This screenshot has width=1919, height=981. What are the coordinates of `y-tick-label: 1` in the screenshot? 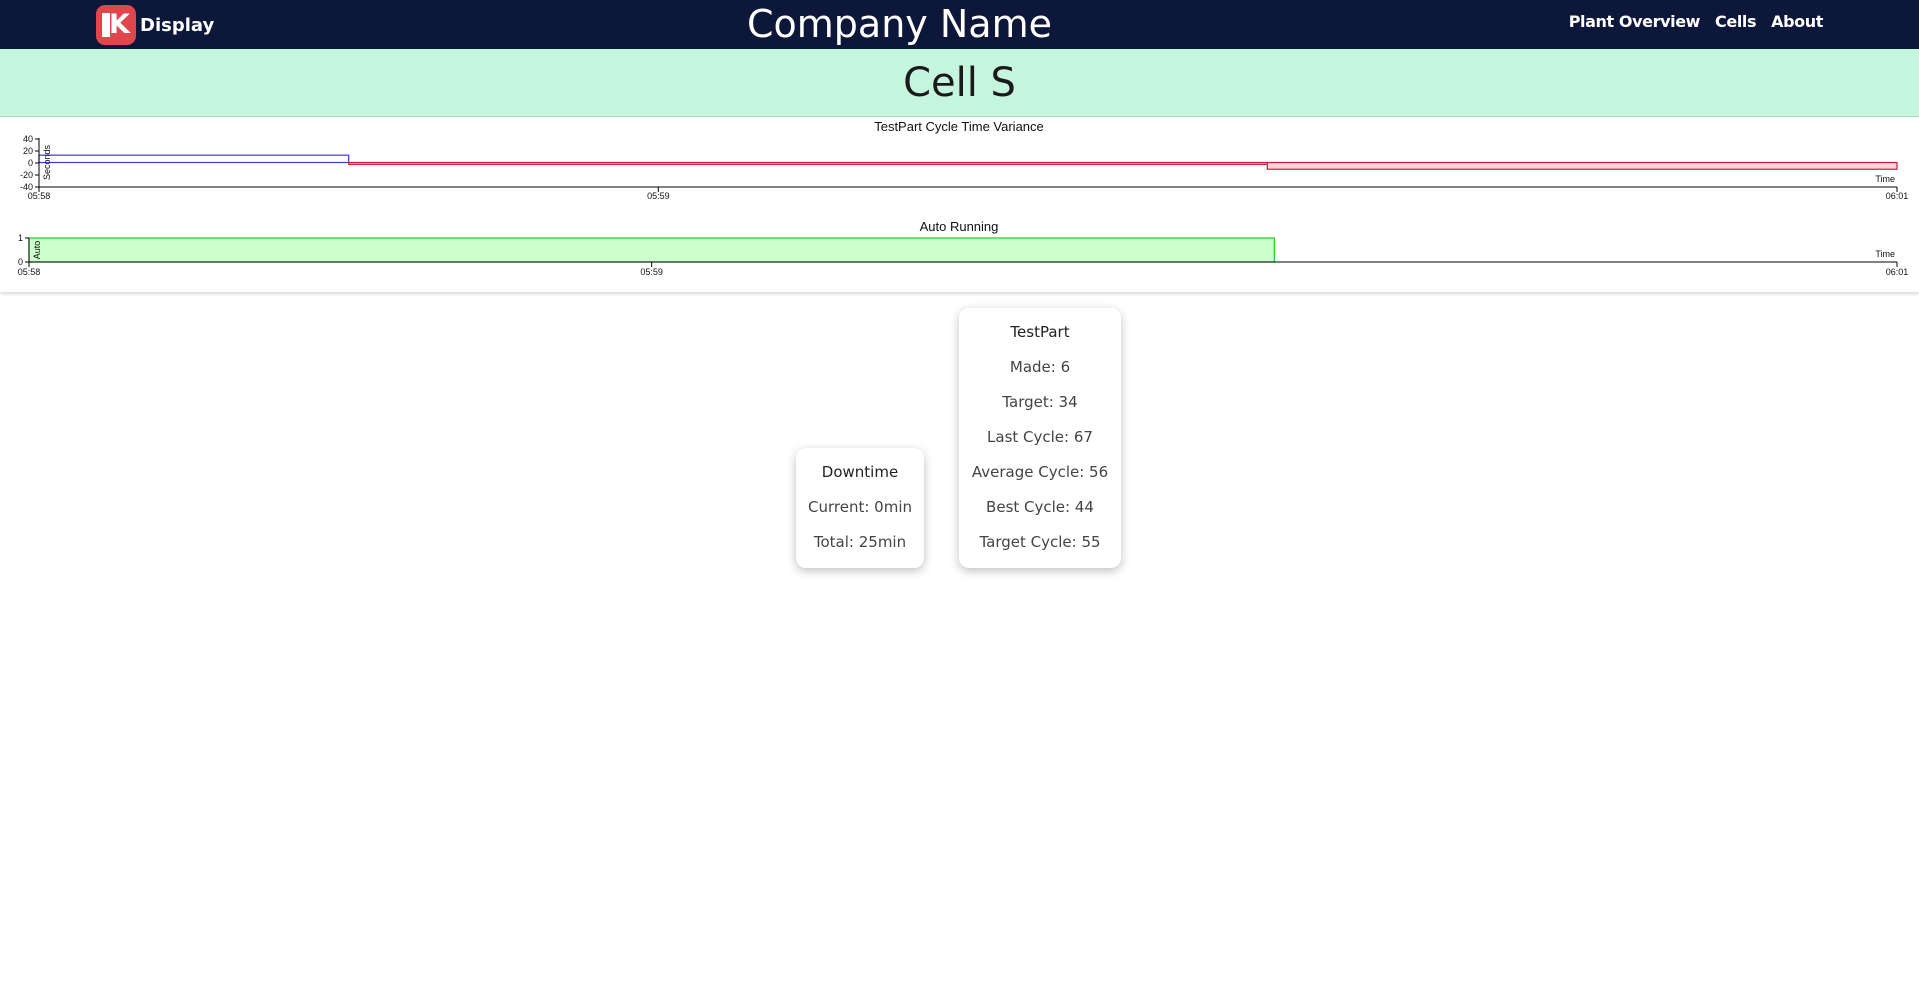 It's located at (20, 238).